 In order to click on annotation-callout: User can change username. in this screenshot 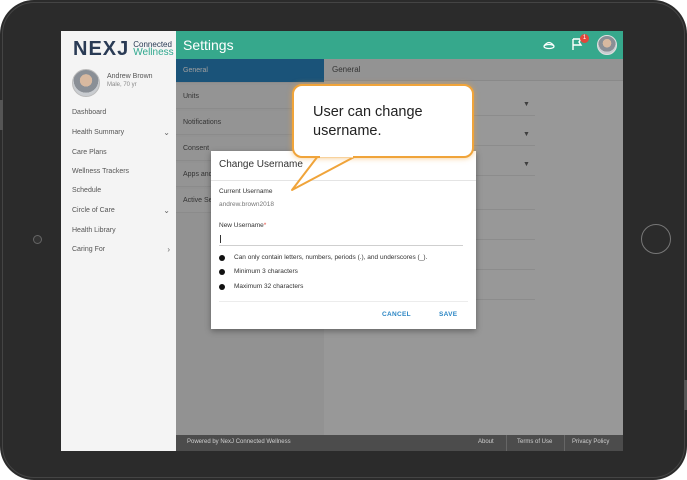, I will do `click(383, 121)`.